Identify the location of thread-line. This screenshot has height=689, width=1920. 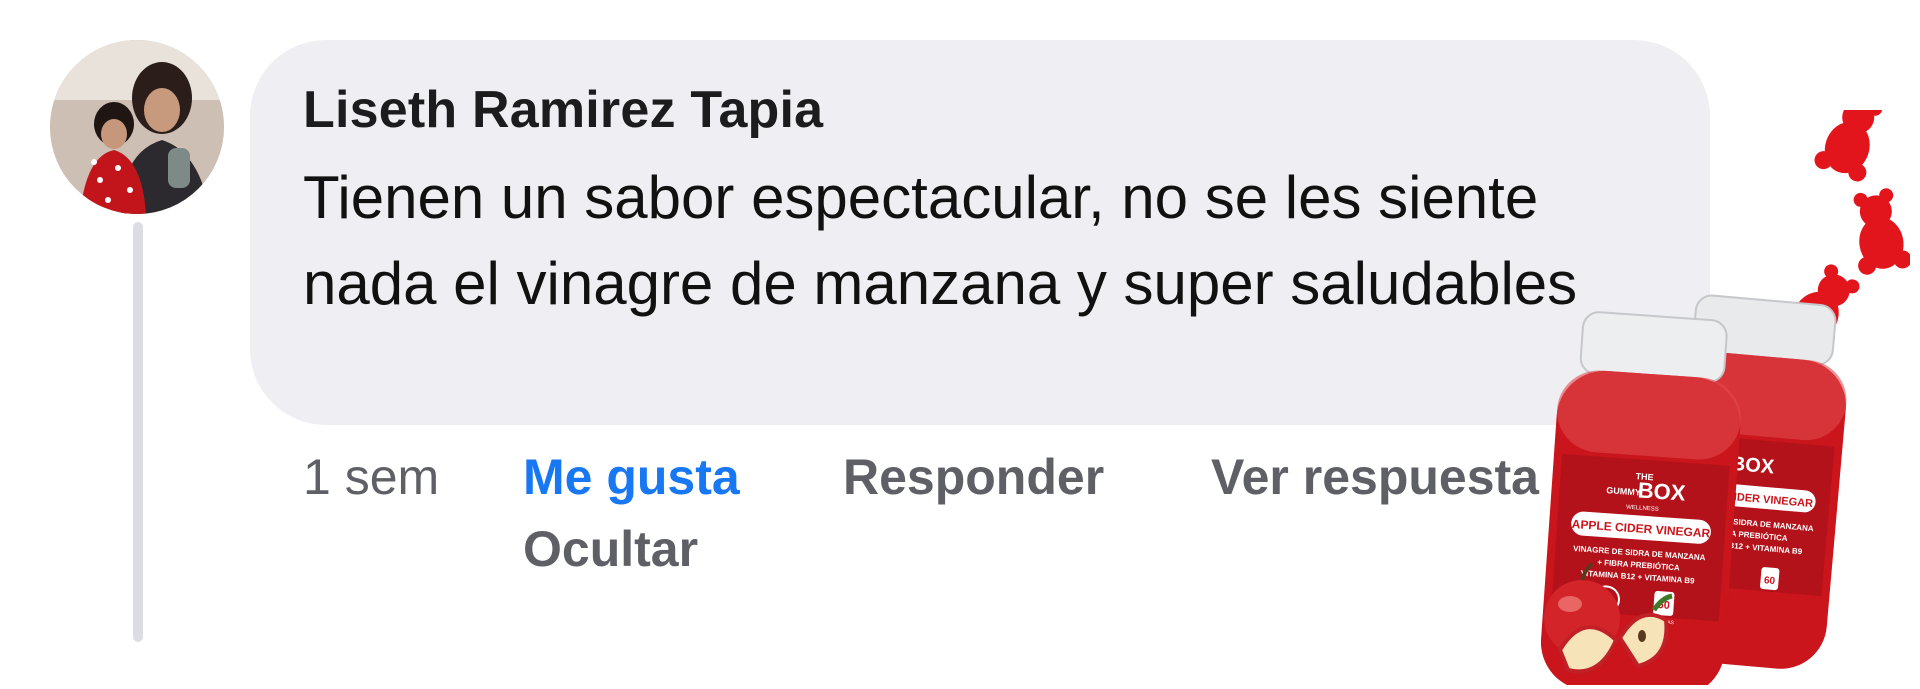
(138, 432).